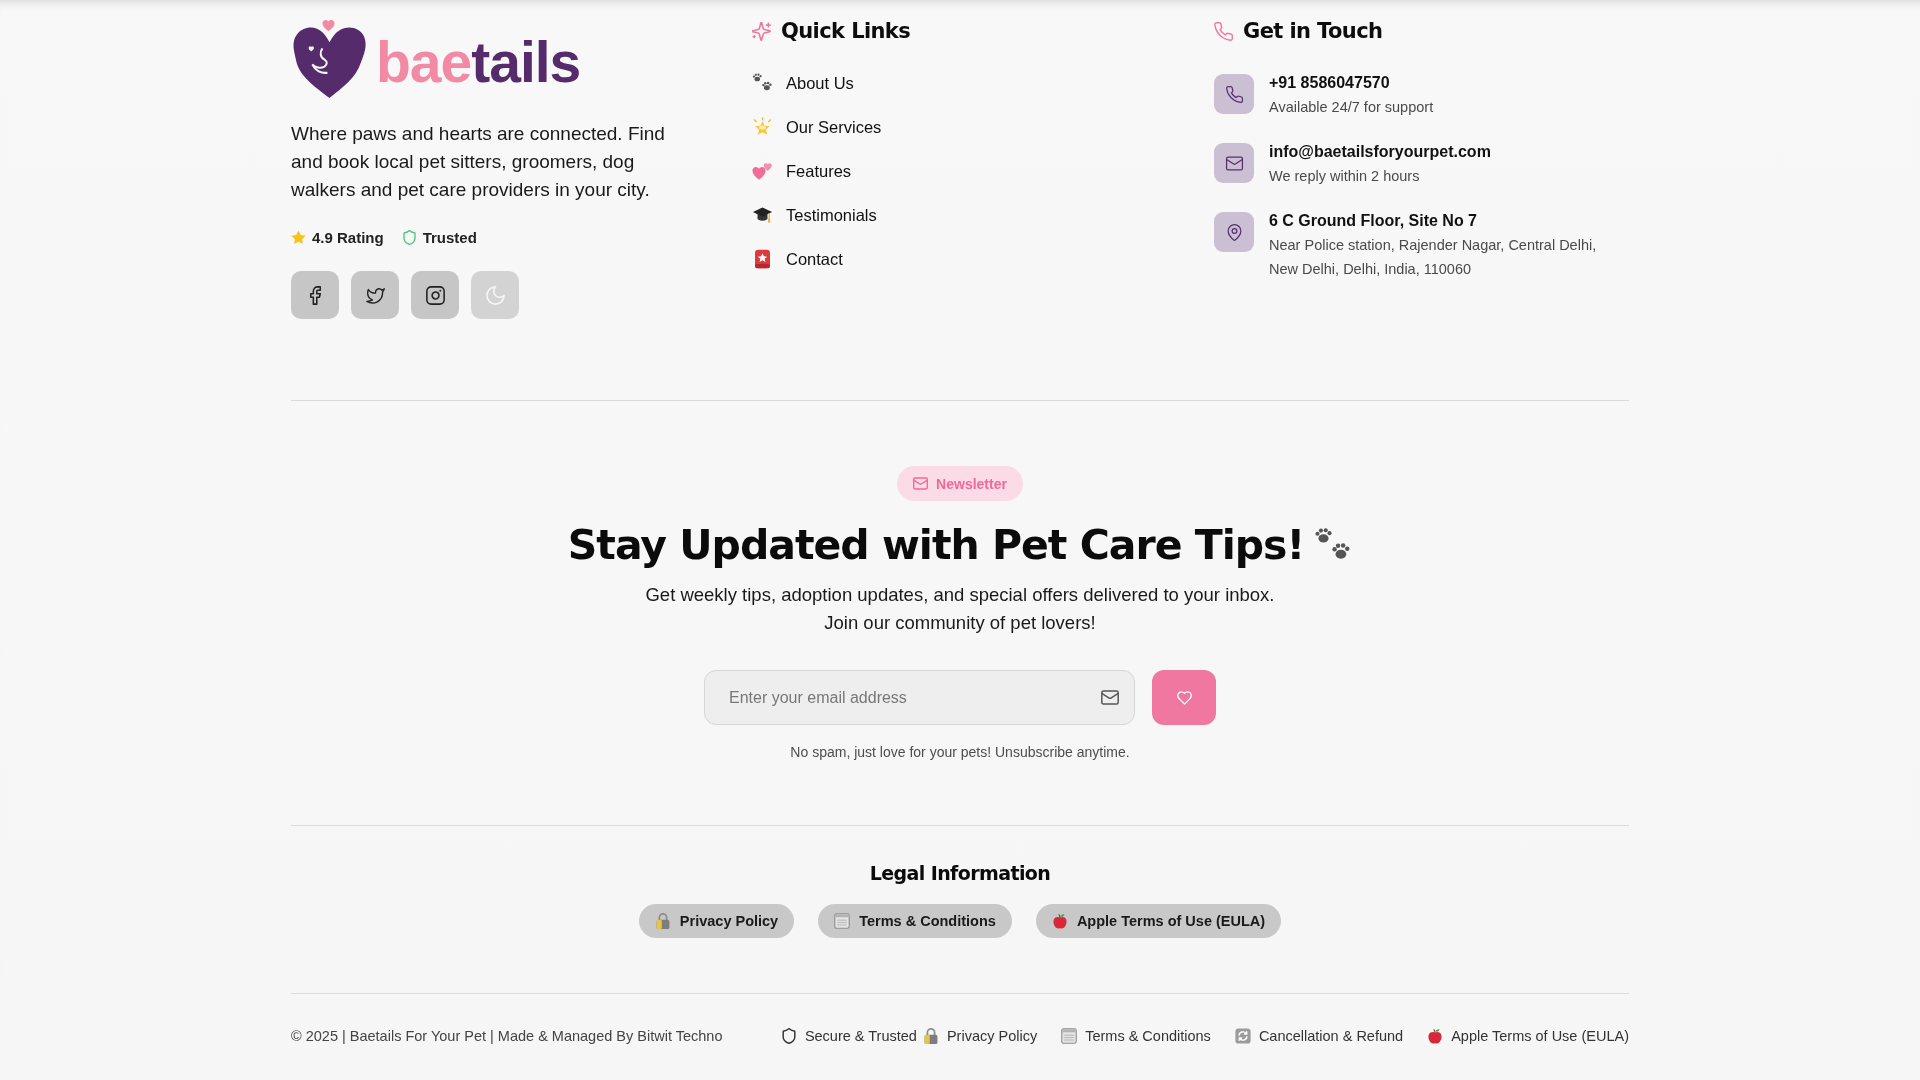  Describe the element at coordinates (478, 162) in the screenshot. I see `brand-description: Where paws and hearts are connected. Find and book local pet sitters, groomers, dog walkers and pet care providers in your city.` at that location.